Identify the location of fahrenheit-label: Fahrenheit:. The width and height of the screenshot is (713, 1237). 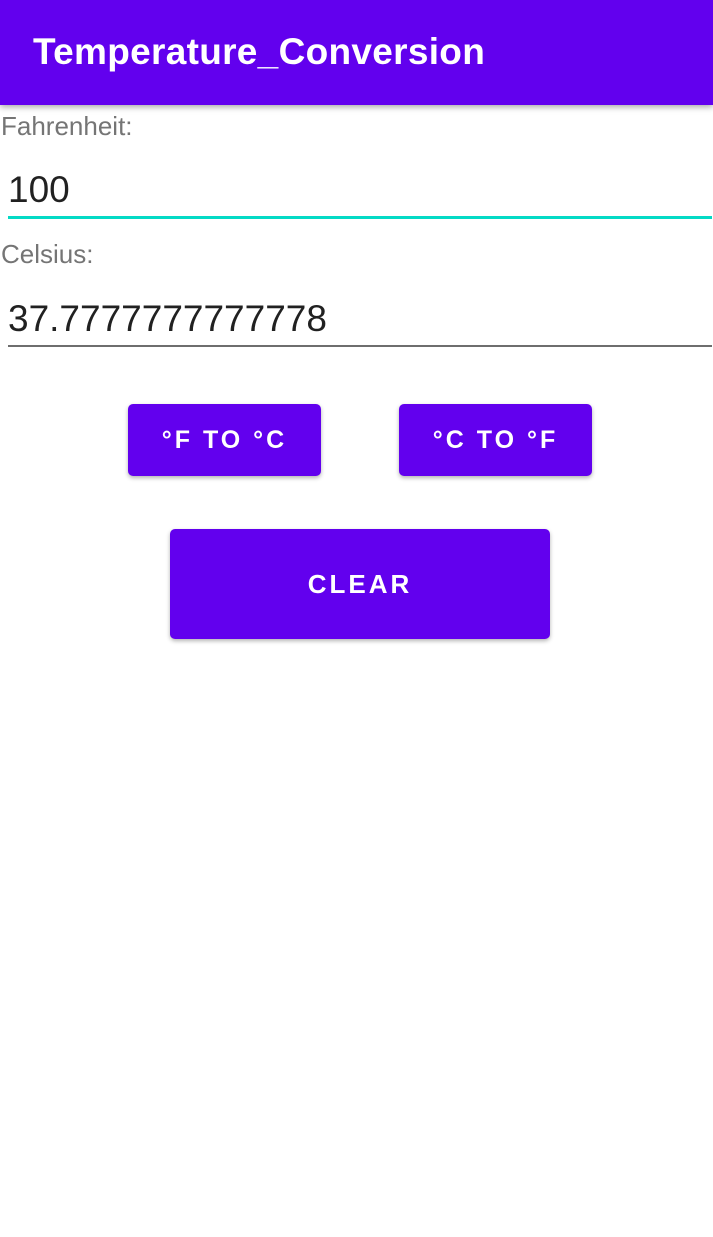
(67, 126).